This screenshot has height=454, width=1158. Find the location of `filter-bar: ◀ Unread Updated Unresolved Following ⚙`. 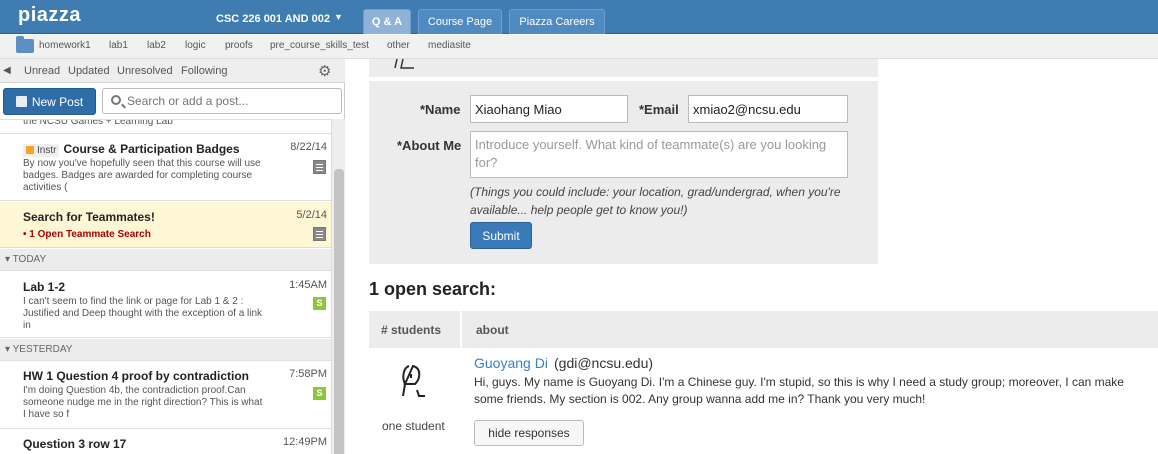

filter-bar: ◀ Unread Updated Unresolved Following ⚙ is located at coordinates (172, 71).